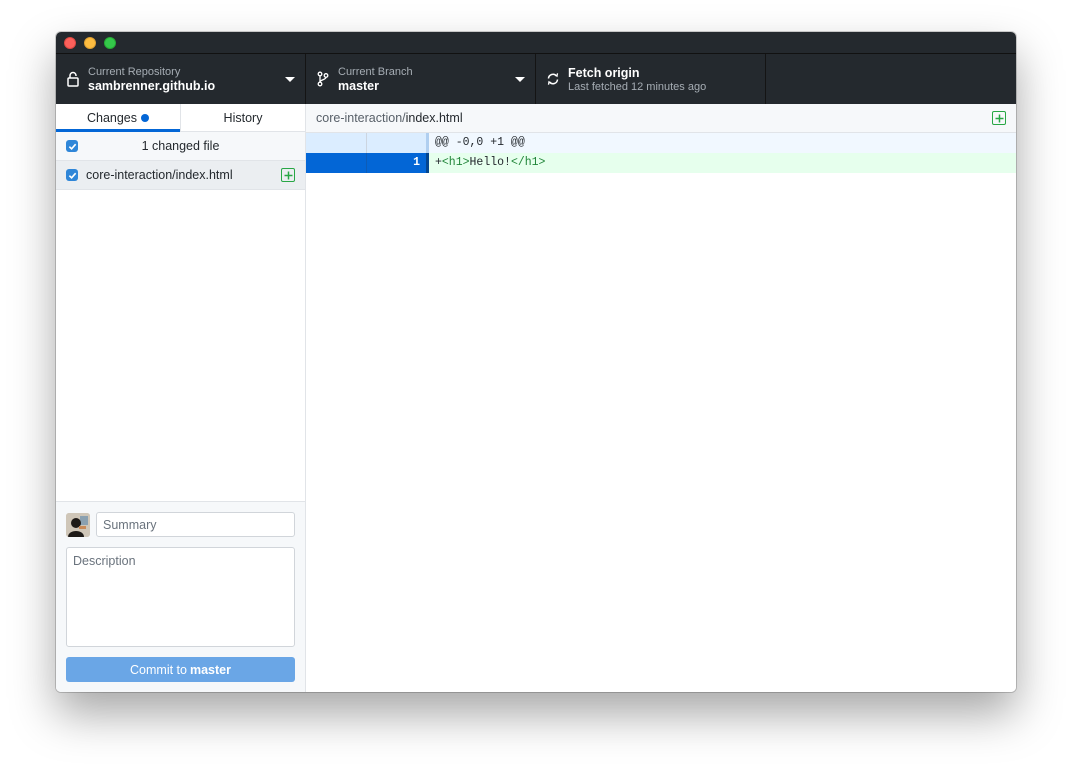 The width and height of the screenshot is (1072, 772). Describe the element at coordinates (112, 117) in the screenshot. I see `tab-changes-label: Changes` at that location.